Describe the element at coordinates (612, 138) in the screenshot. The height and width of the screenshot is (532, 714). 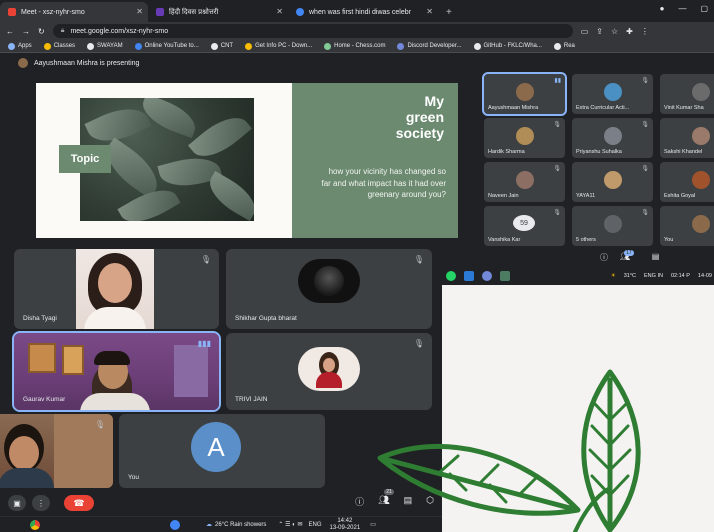
I see `participant-tile: 🎙︎ Priyanshu Suhalka` at that location.